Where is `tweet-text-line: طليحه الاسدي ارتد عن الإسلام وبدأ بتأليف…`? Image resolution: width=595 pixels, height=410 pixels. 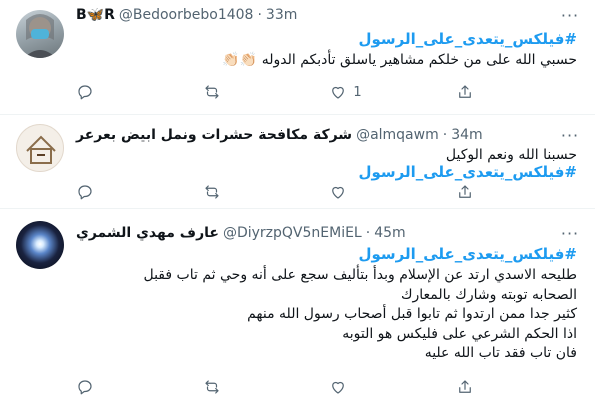 tweet-text-line: طليحه الاسدي ارتد عن الإسلام وبدأ بتأليف… is located at coordinates (360, 275).